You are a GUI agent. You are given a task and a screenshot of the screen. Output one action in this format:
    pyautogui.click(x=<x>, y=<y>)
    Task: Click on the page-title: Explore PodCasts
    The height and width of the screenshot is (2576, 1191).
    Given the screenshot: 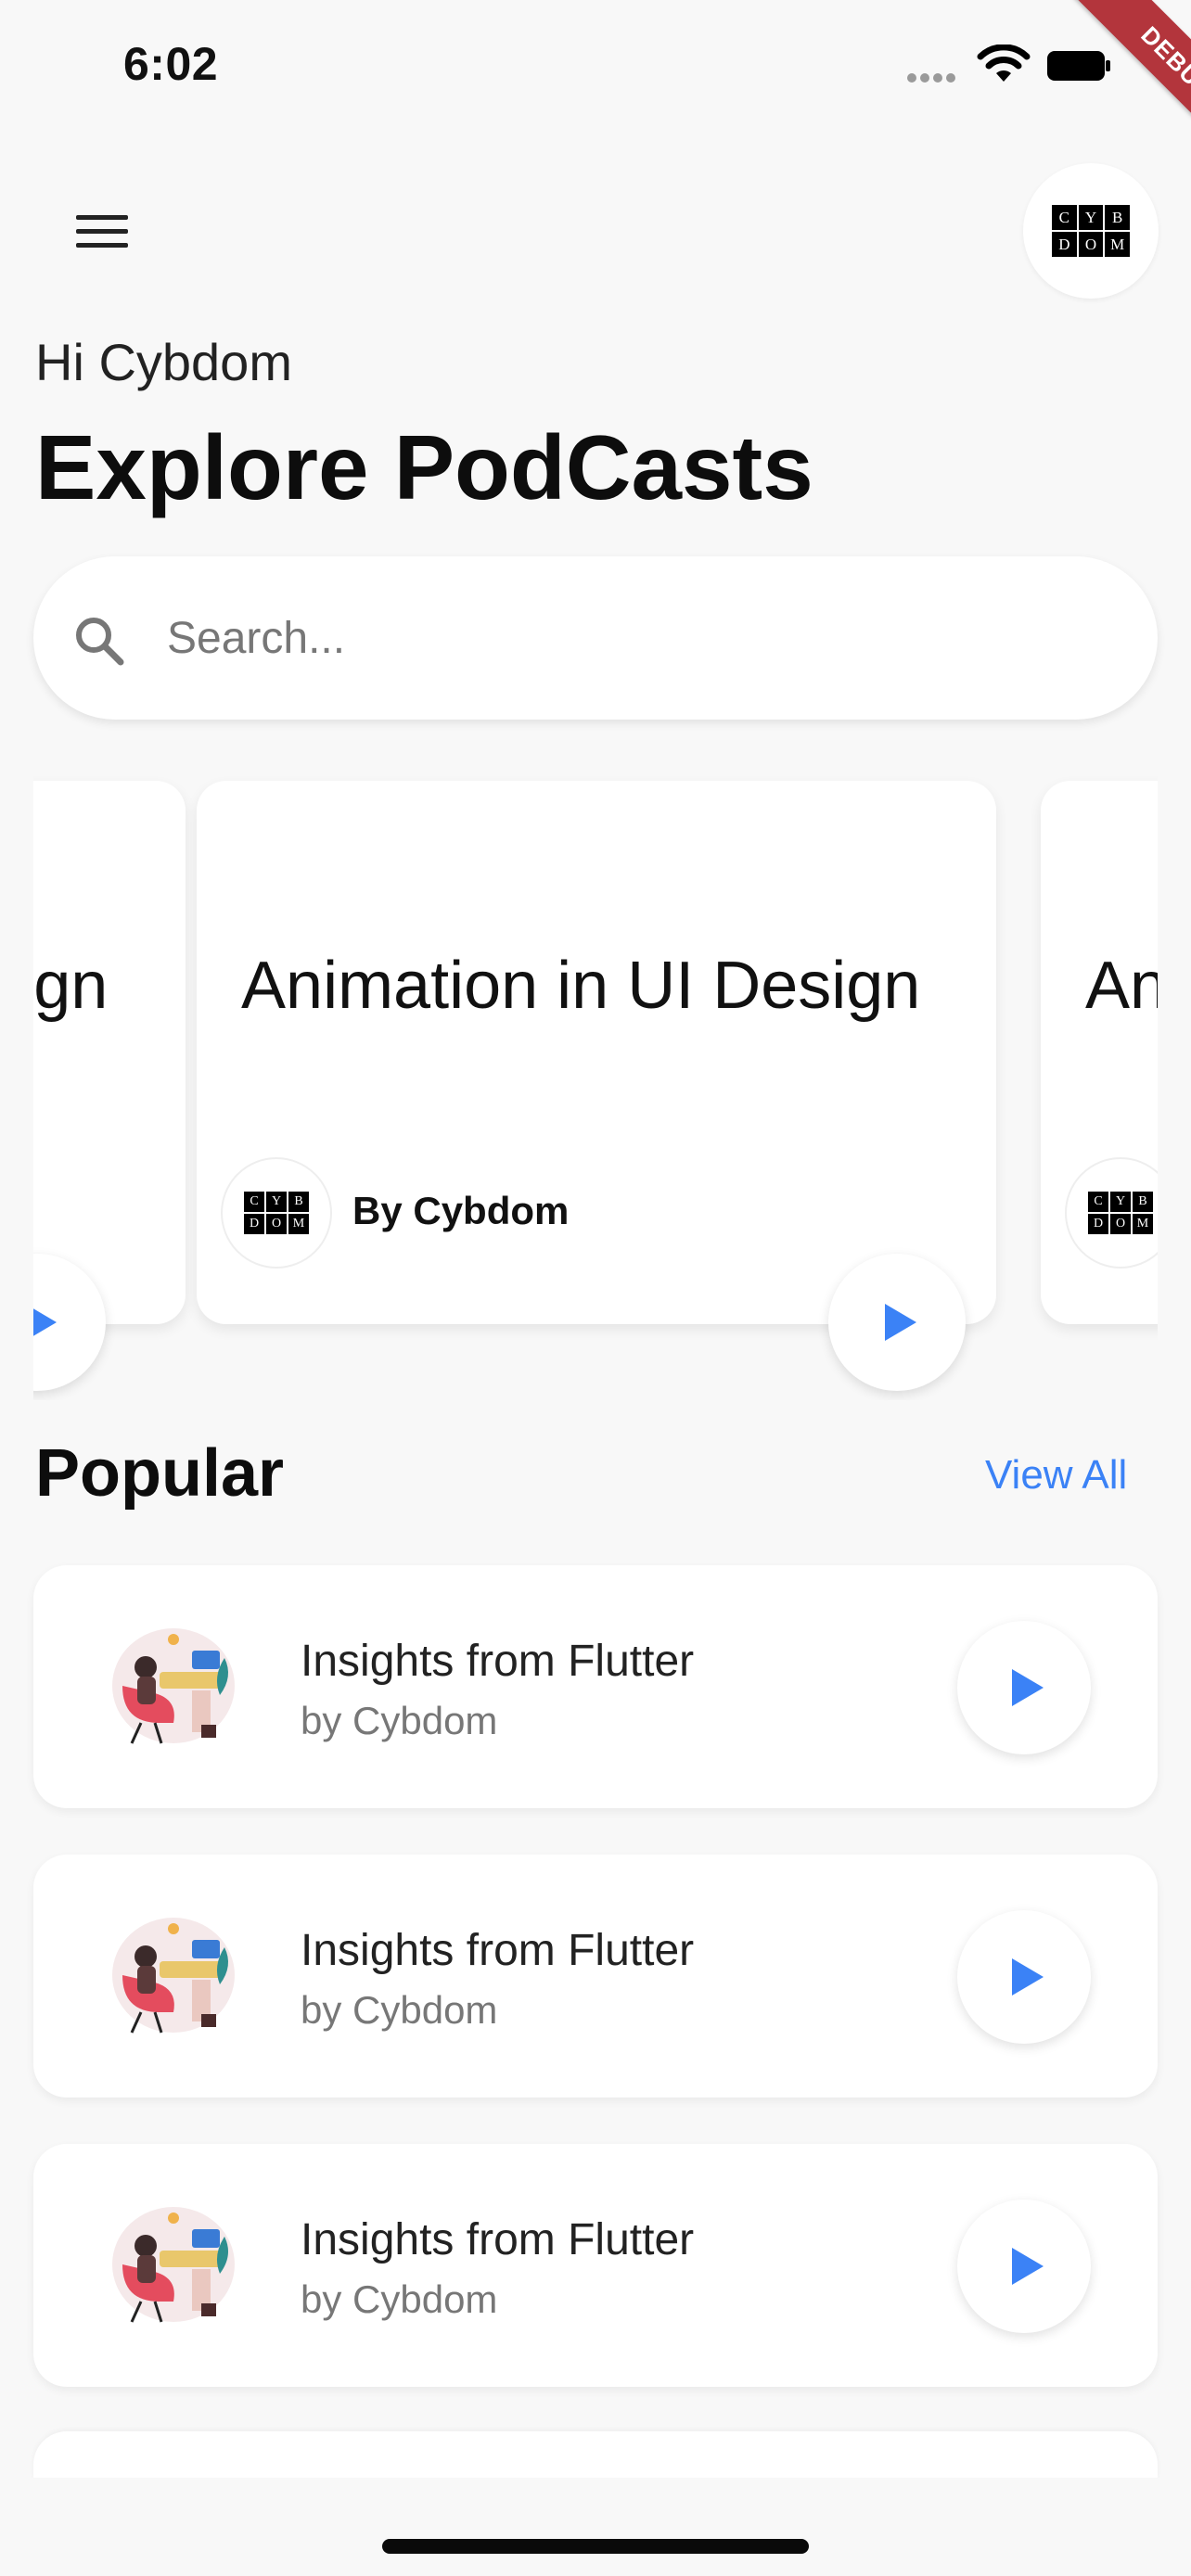 What is the action you would take?
    pyautogui.click(x=424, y=467)
    